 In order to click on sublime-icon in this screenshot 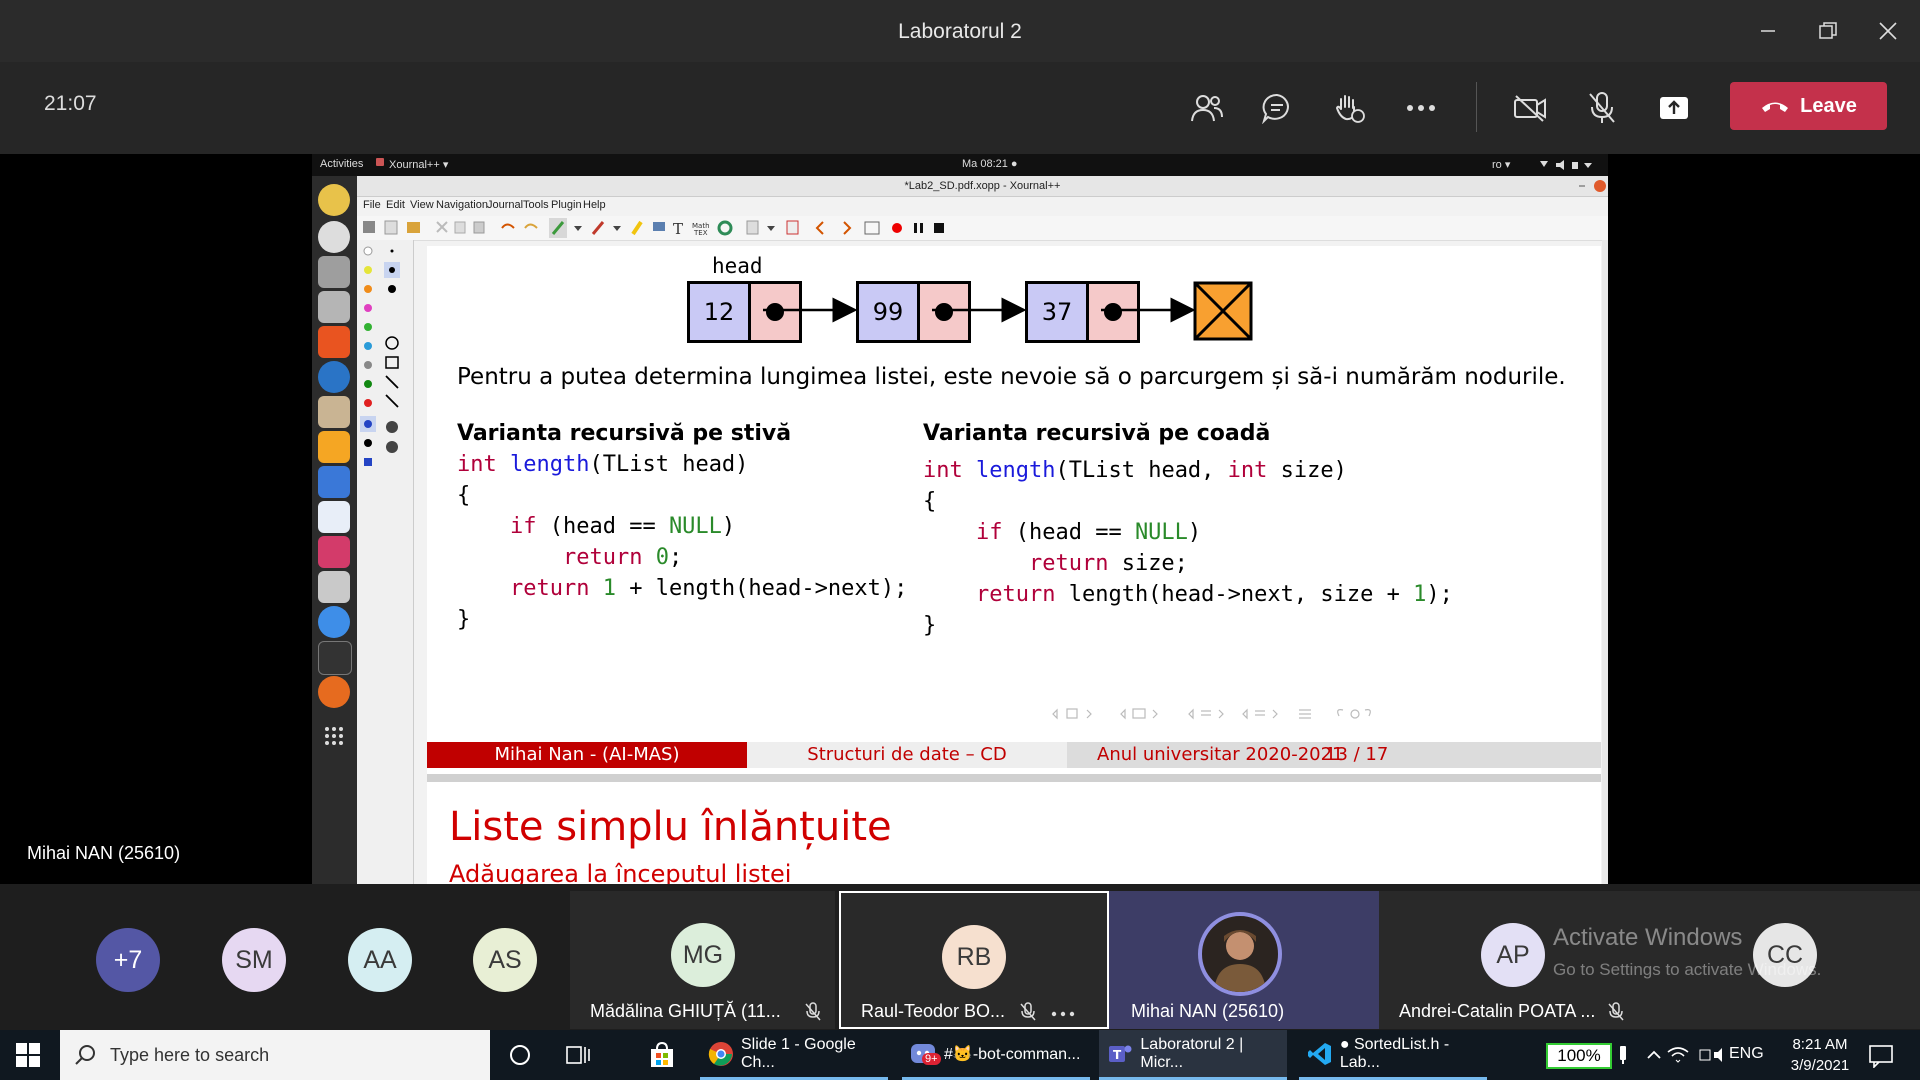, I will do `click(334, 447)`.